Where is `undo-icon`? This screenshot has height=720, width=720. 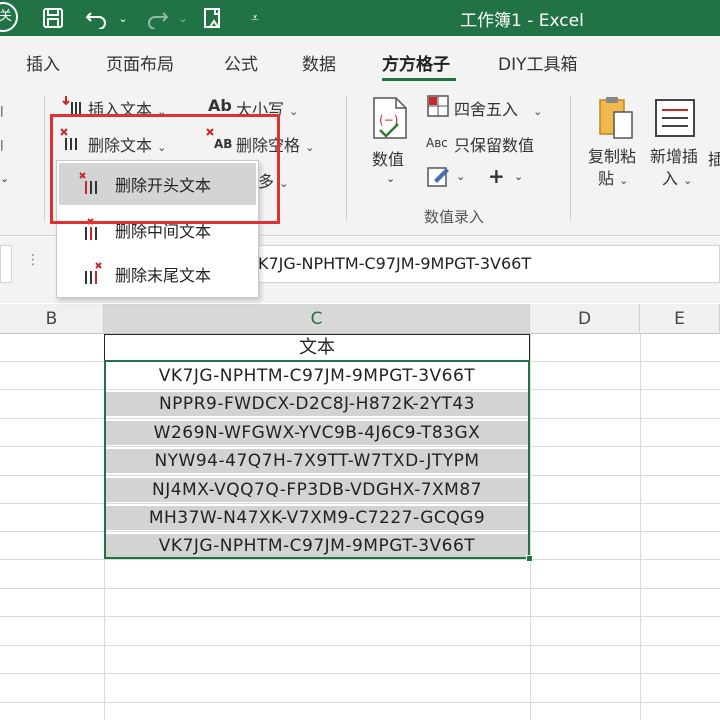
undo-icon is located at coordinates (97, 18).